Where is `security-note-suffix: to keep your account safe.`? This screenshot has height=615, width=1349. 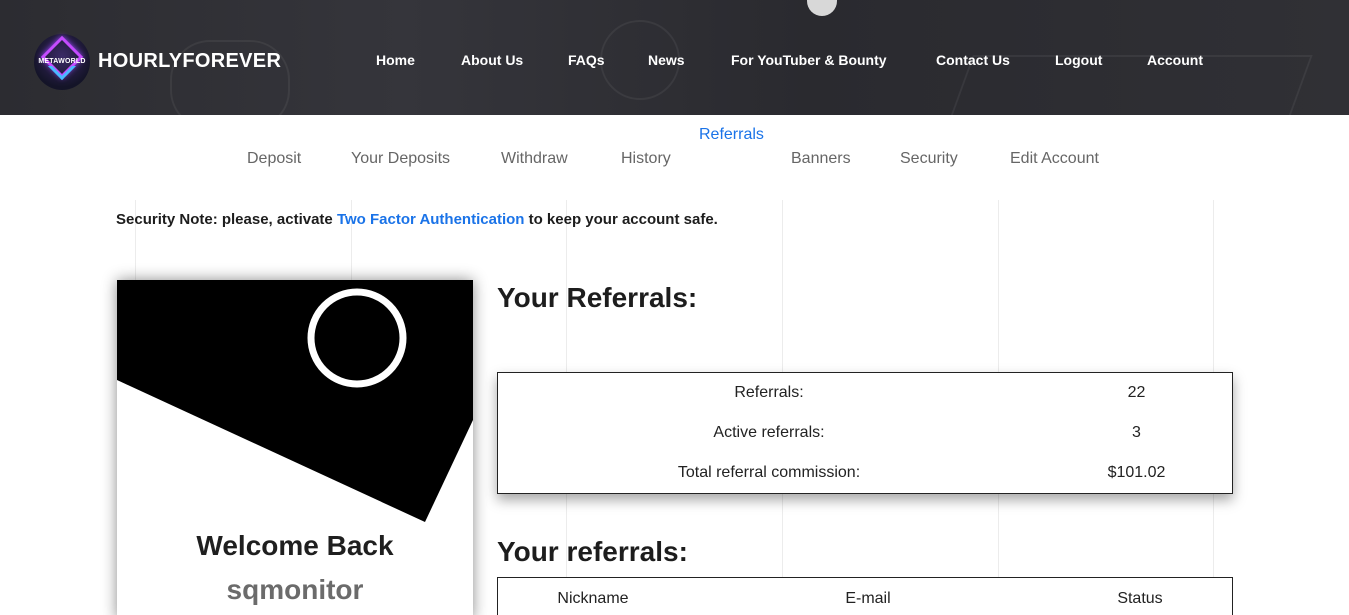
security-note-suffix: to keep your account safe. is located at coordinates (621, 219).